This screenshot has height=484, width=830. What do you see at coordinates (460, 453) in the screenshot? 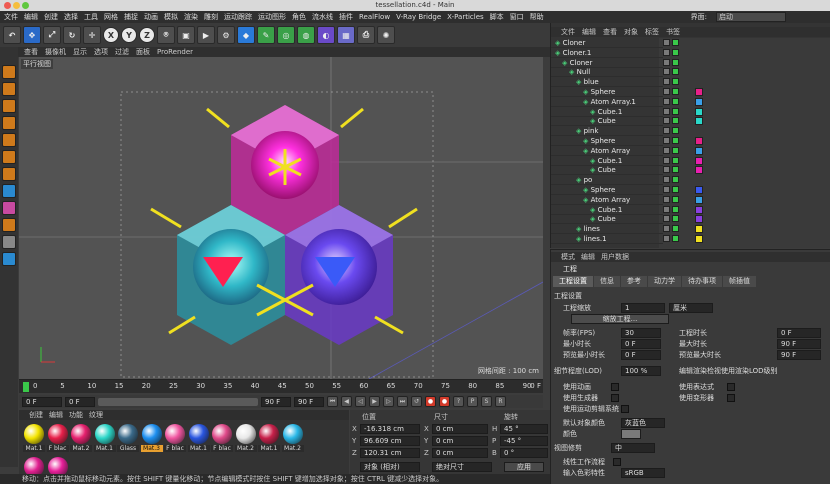
I see `size-z-field: 0 cm` at bounding box center [460, 453].